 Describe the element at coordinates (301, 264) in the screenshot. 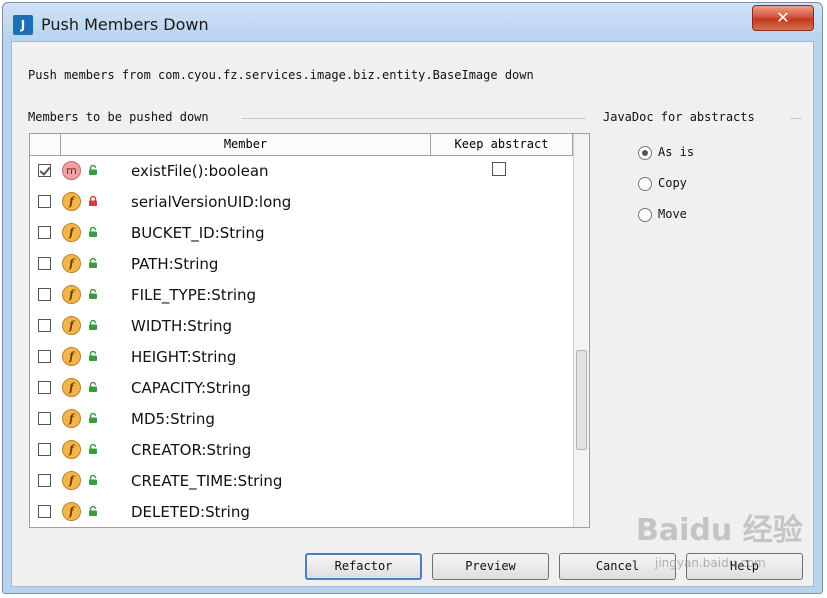

I see `table-row: f PATH:String` at that location.